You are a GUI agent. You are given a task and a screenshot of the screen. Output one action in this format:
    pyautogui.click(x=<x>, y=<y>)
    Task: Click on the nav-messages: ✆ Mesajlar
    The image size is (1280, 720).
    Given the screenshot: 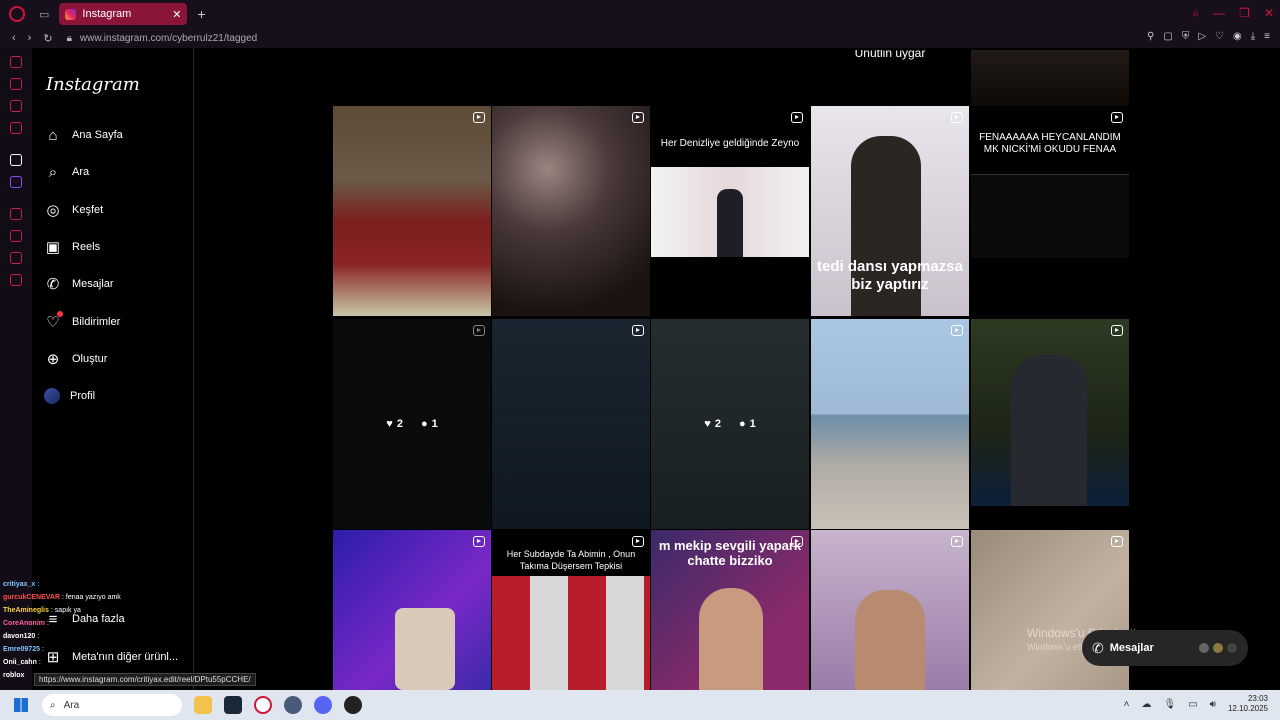 What is the action you would take?
    pyautogui.click(x=114, y=284)
    